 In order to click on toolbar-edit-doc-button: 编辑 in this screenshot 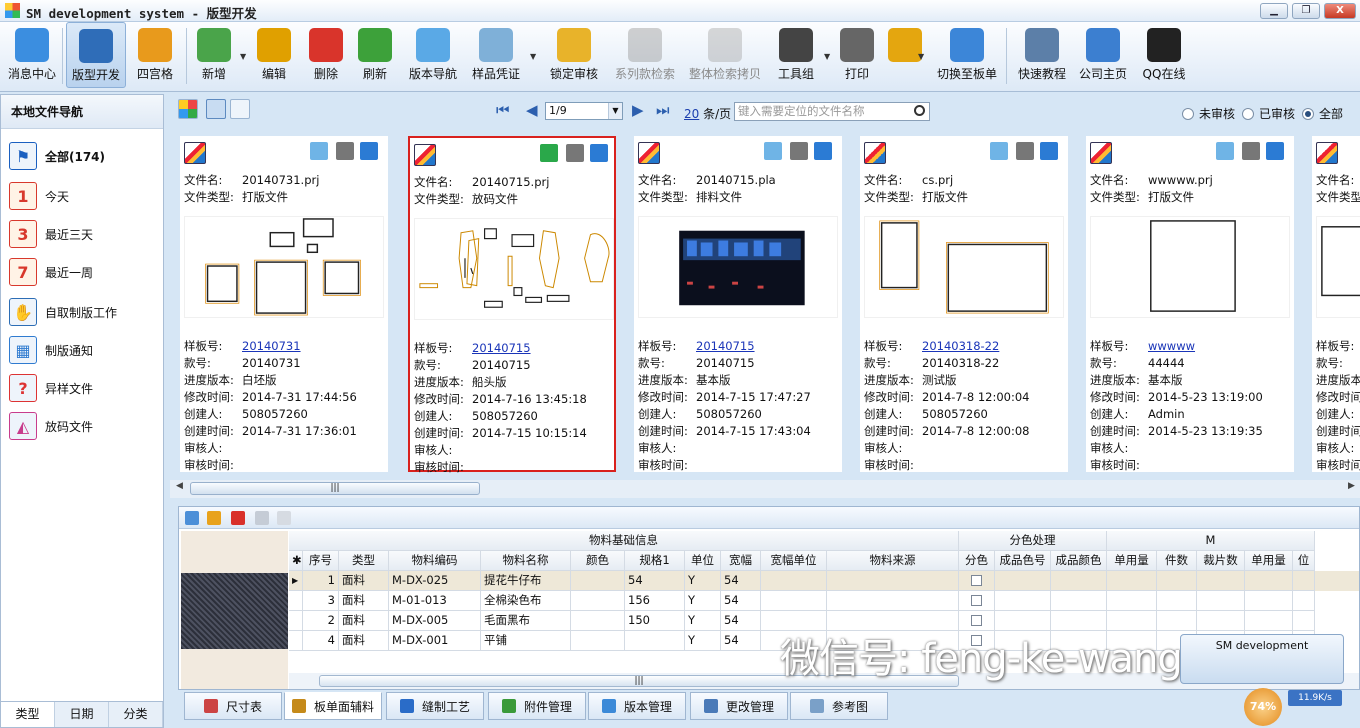, I will do `click(274, 55)`.